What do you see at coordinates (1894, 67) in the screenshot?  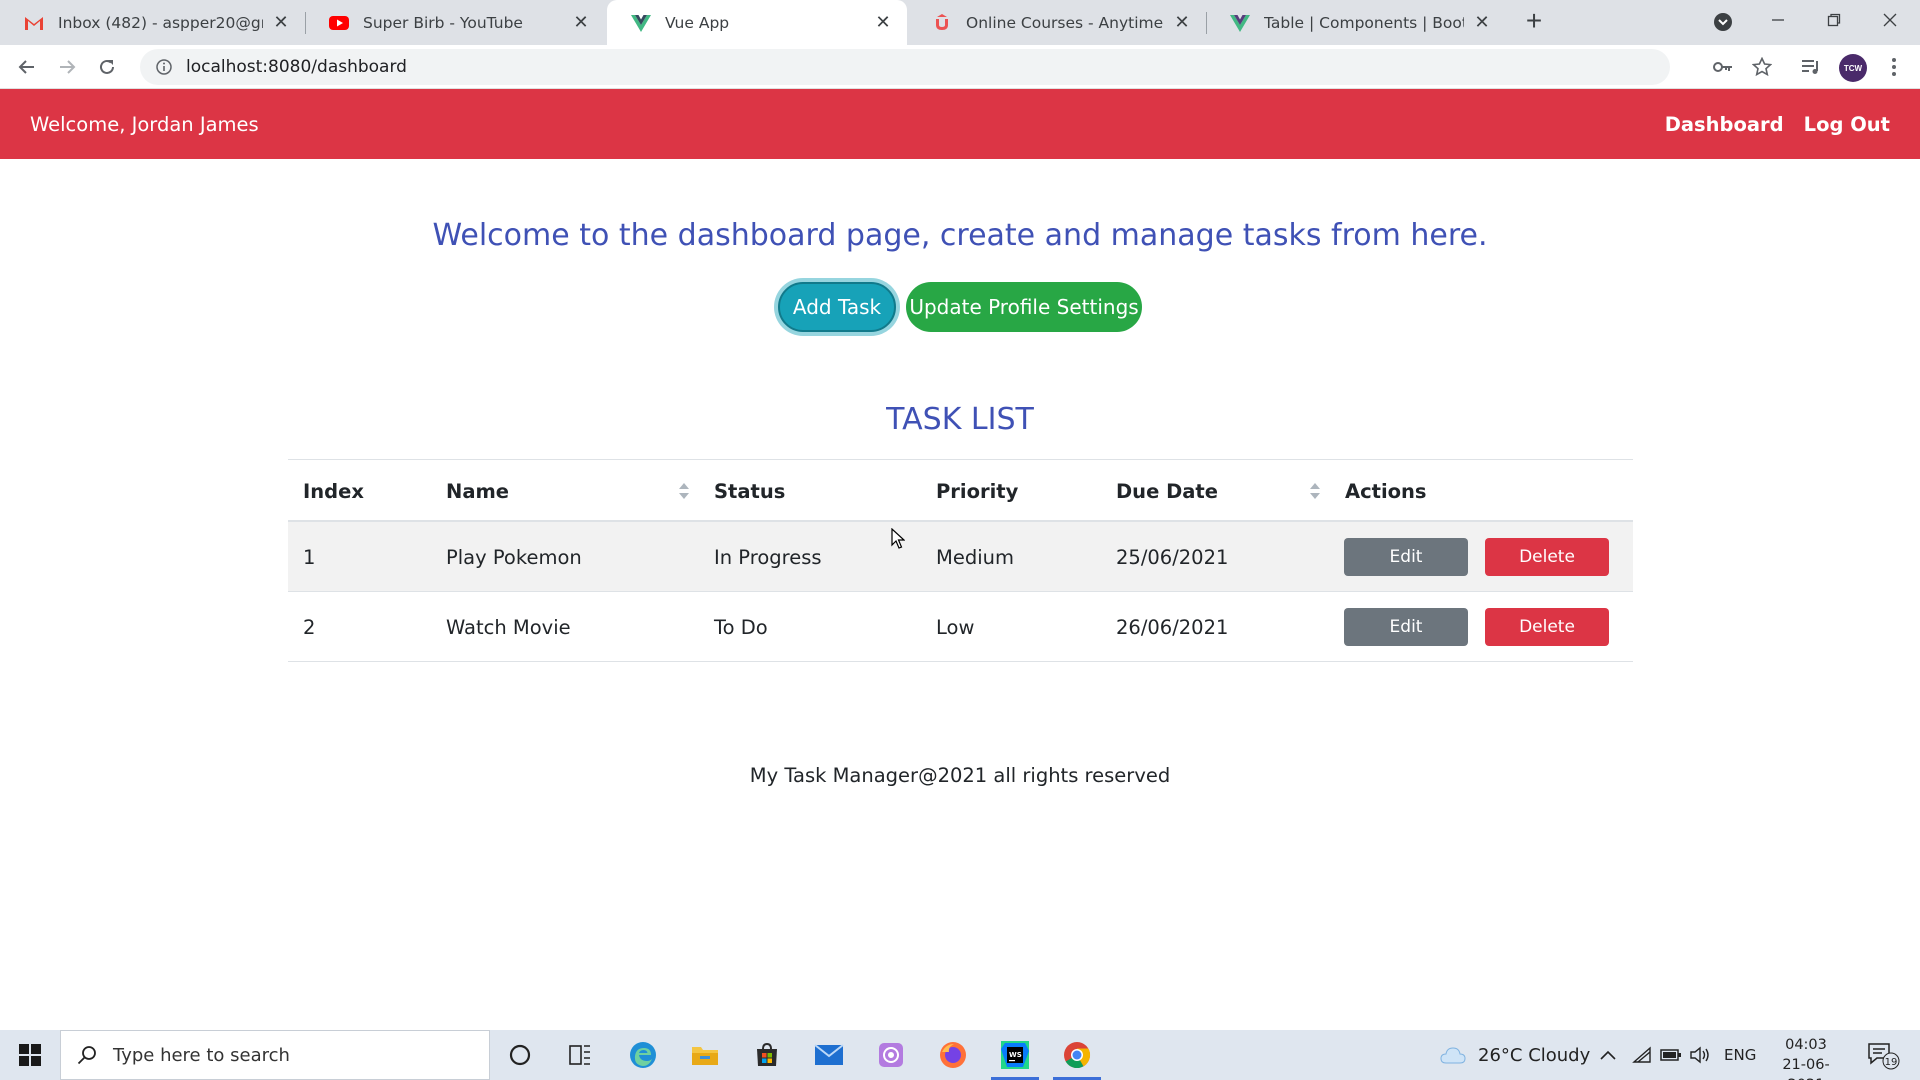 I see `more-menu-icon` at bounding box center [1894, 67].